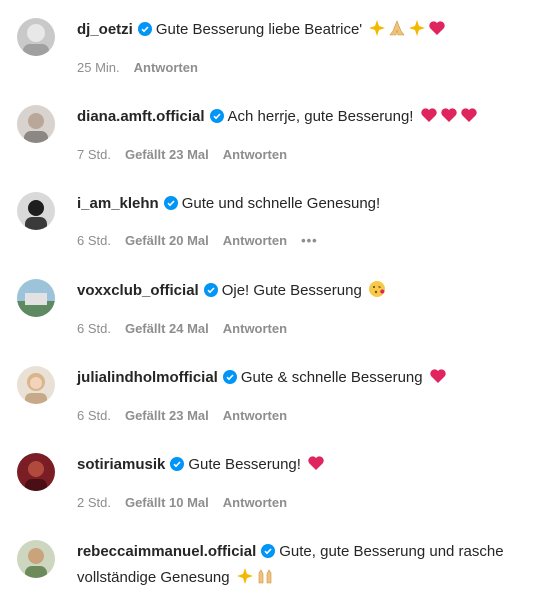  What do you see at coordinates (331, 377) in the screenshot?
I see `comment-text: Gute & schnelle Besserung` at bounding box center [331, 377].